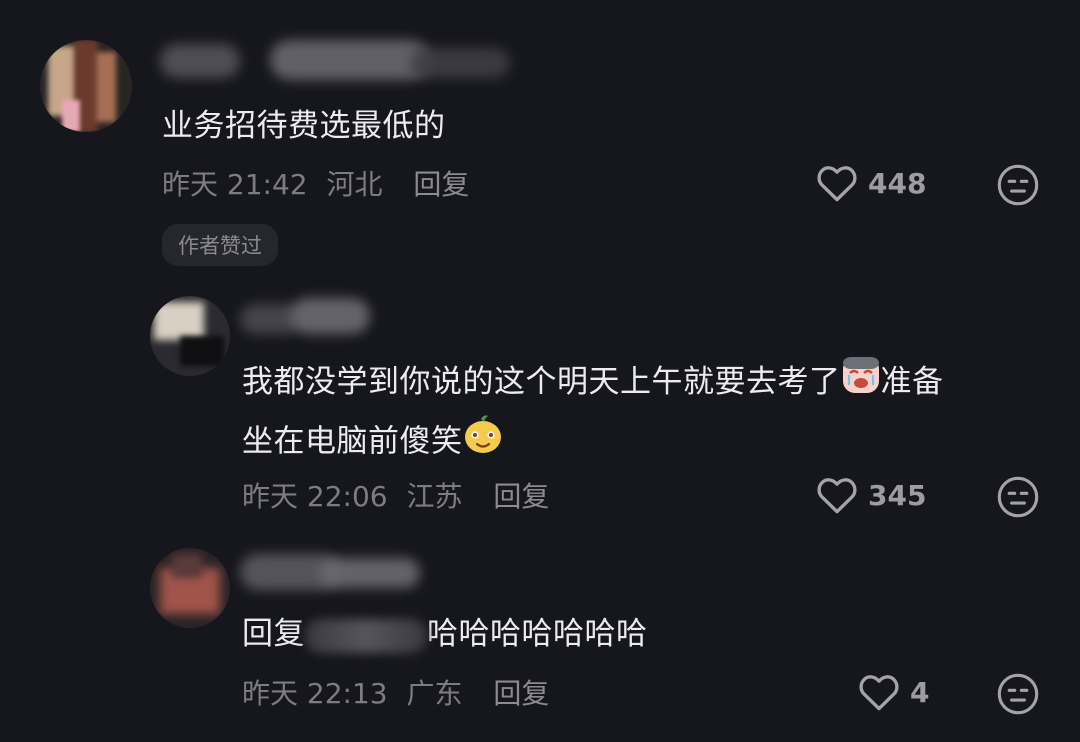  Describe the element at coordinates (395, 692) in the screenshot. I see `comment-meta: 昨天 22:13 广东 回复` at that location.